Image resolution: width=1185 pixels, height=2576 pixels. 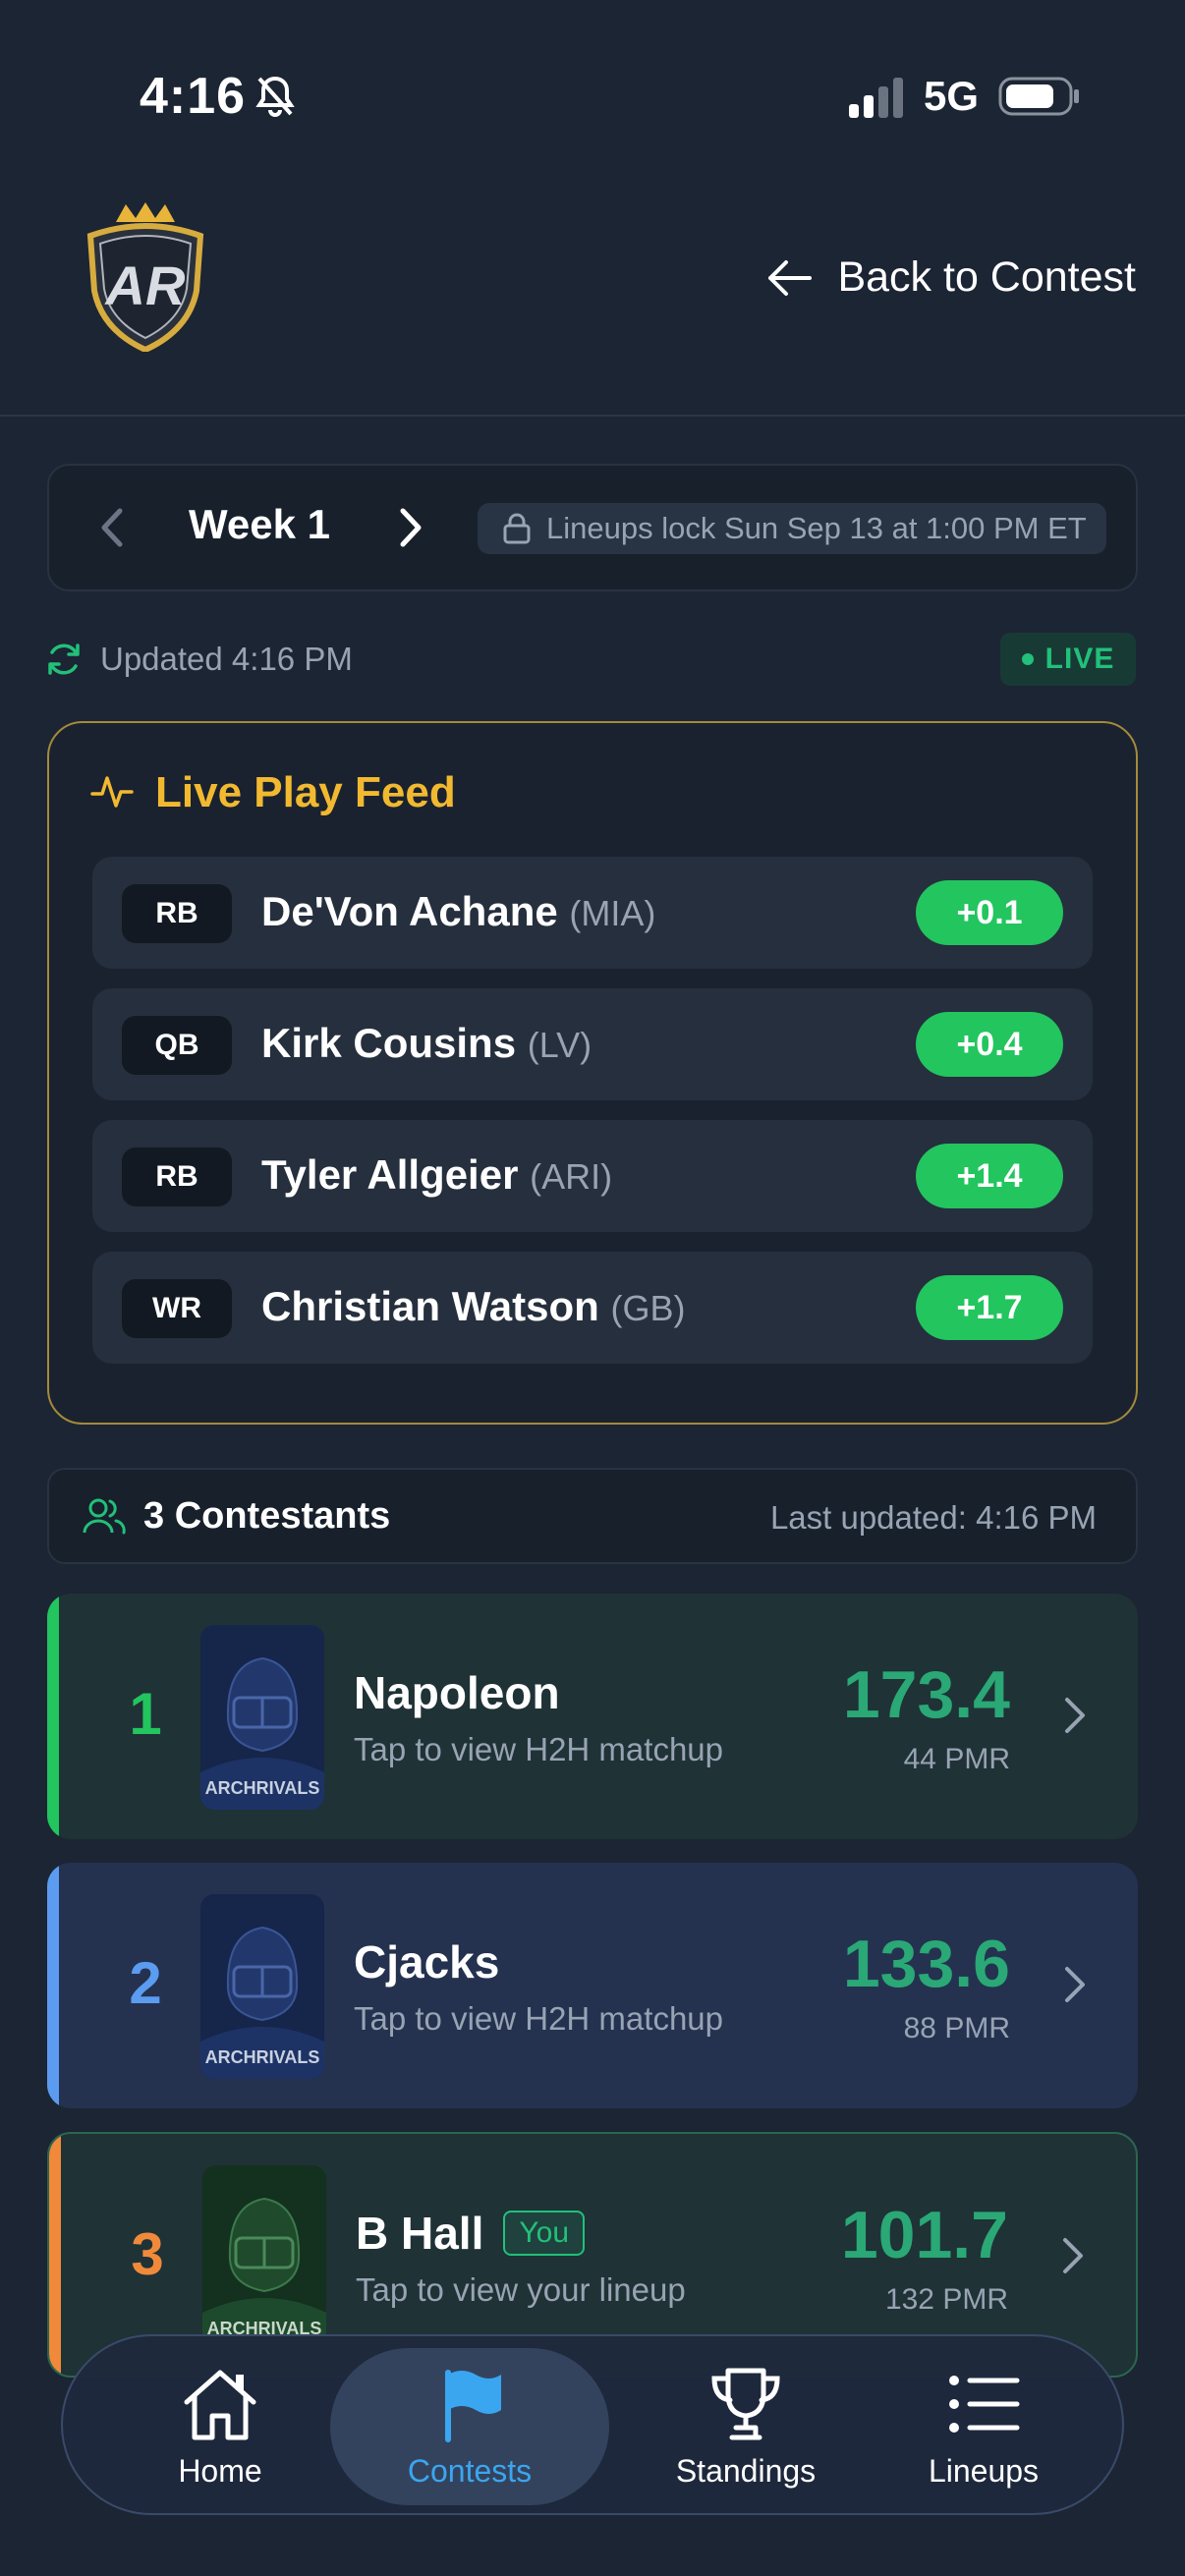 I want to click on contestant-score: 173.4, so click(x=926, y=1694).